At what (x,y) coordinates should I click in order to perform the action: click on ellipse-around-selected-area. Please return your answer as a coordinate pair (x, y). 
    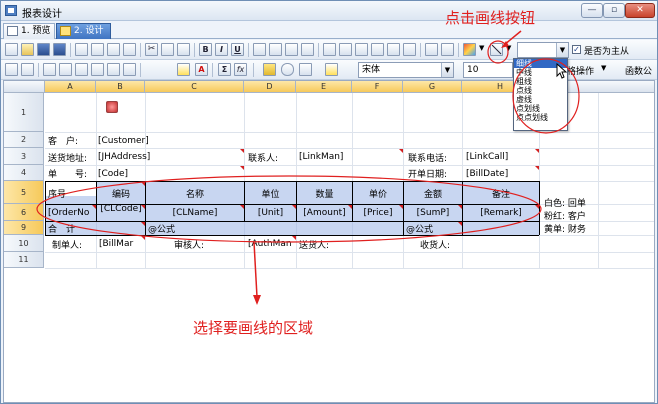
    Looking at the image, I should click on (289, 209).